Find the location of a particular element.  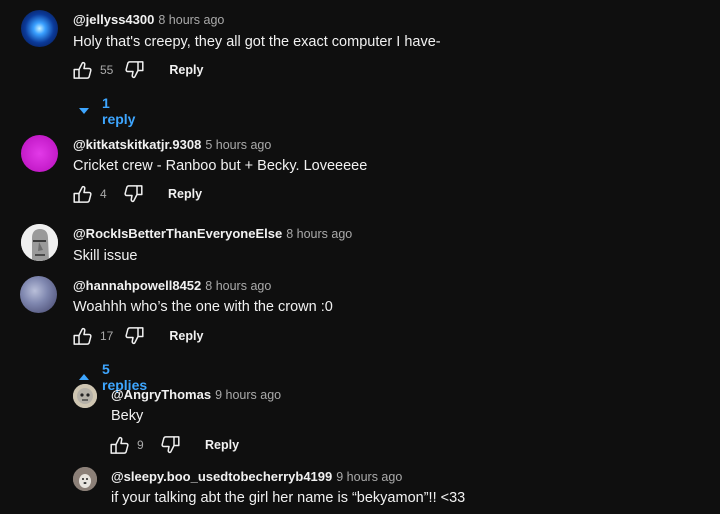

comment-header: @RockIsBetterThanEveryoneElse 8 hours ago is located at coordinates (212, 233).